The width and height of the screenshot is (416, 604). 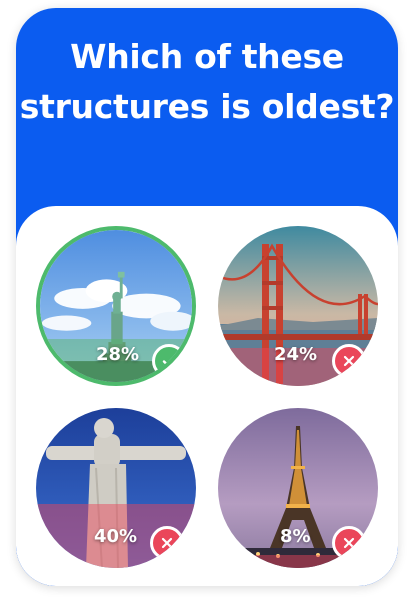 What do you see at coordinates (295, 536) in the screenshot?
I see `vote-percentage: 8%` at bounding box center [295, 536].